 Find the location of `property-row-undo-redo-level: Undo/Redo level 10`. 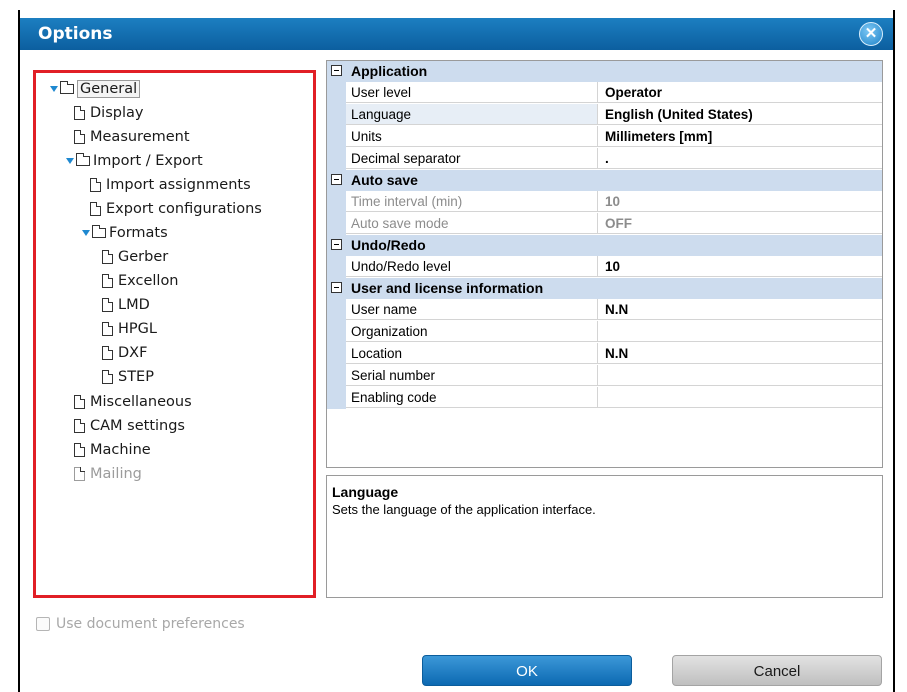

property-row-undo-redo-level: Undo/Redo level 10 is located at coordinates (604, 267).